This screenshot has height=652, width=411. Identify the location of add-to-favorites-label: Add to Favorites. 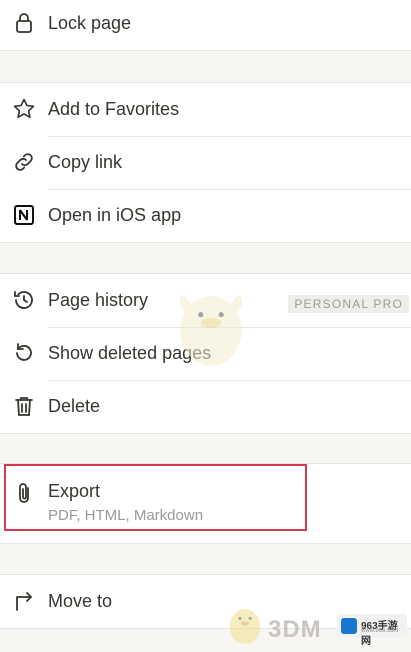
(114, 109).